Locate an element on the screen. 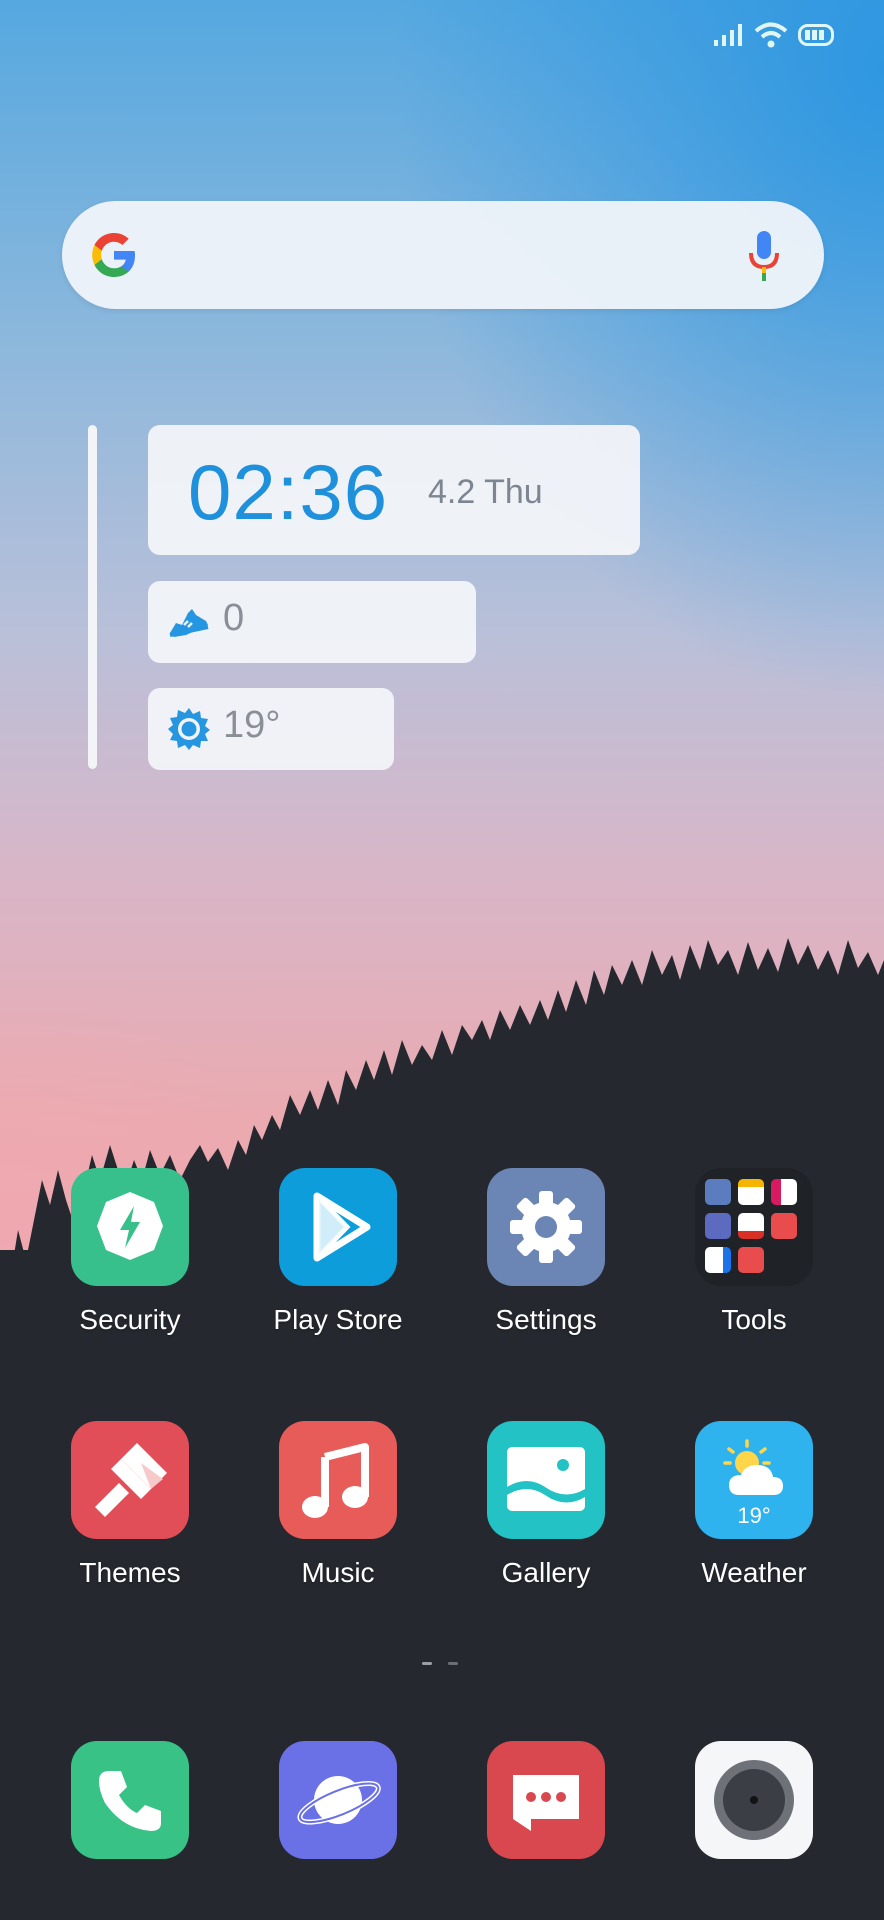  dock-browser is located at coordinates (338, 1800).